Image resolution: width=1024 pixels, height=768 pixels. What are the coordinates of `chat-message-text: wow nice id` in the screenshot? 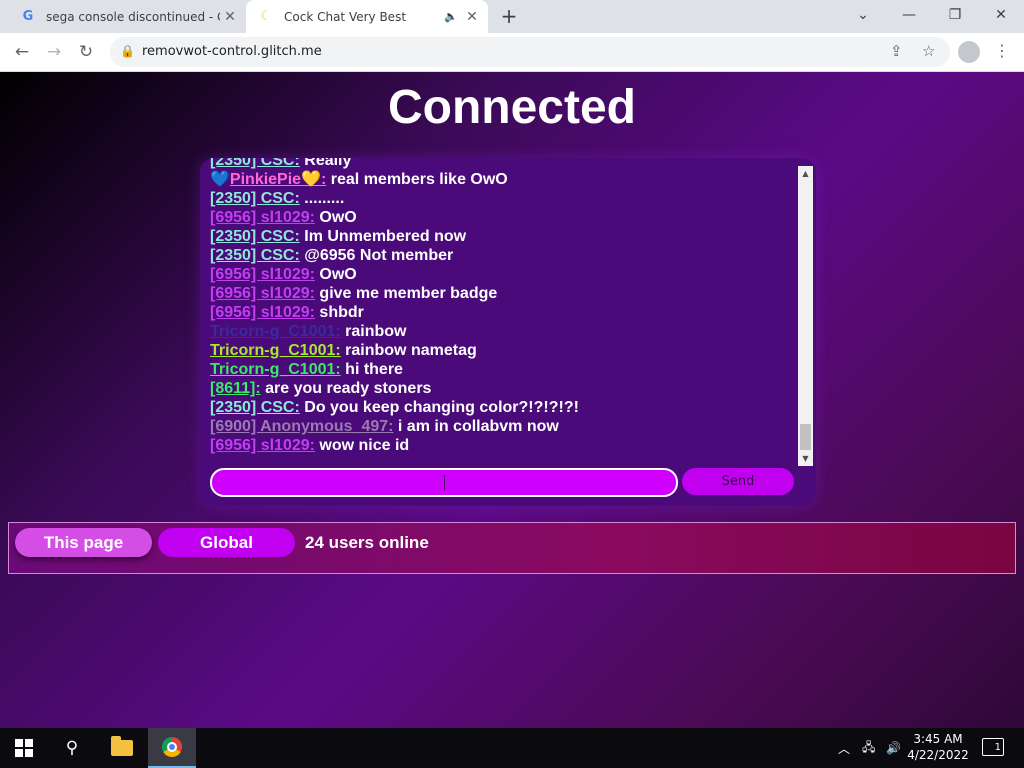 It's located at (362, 445).